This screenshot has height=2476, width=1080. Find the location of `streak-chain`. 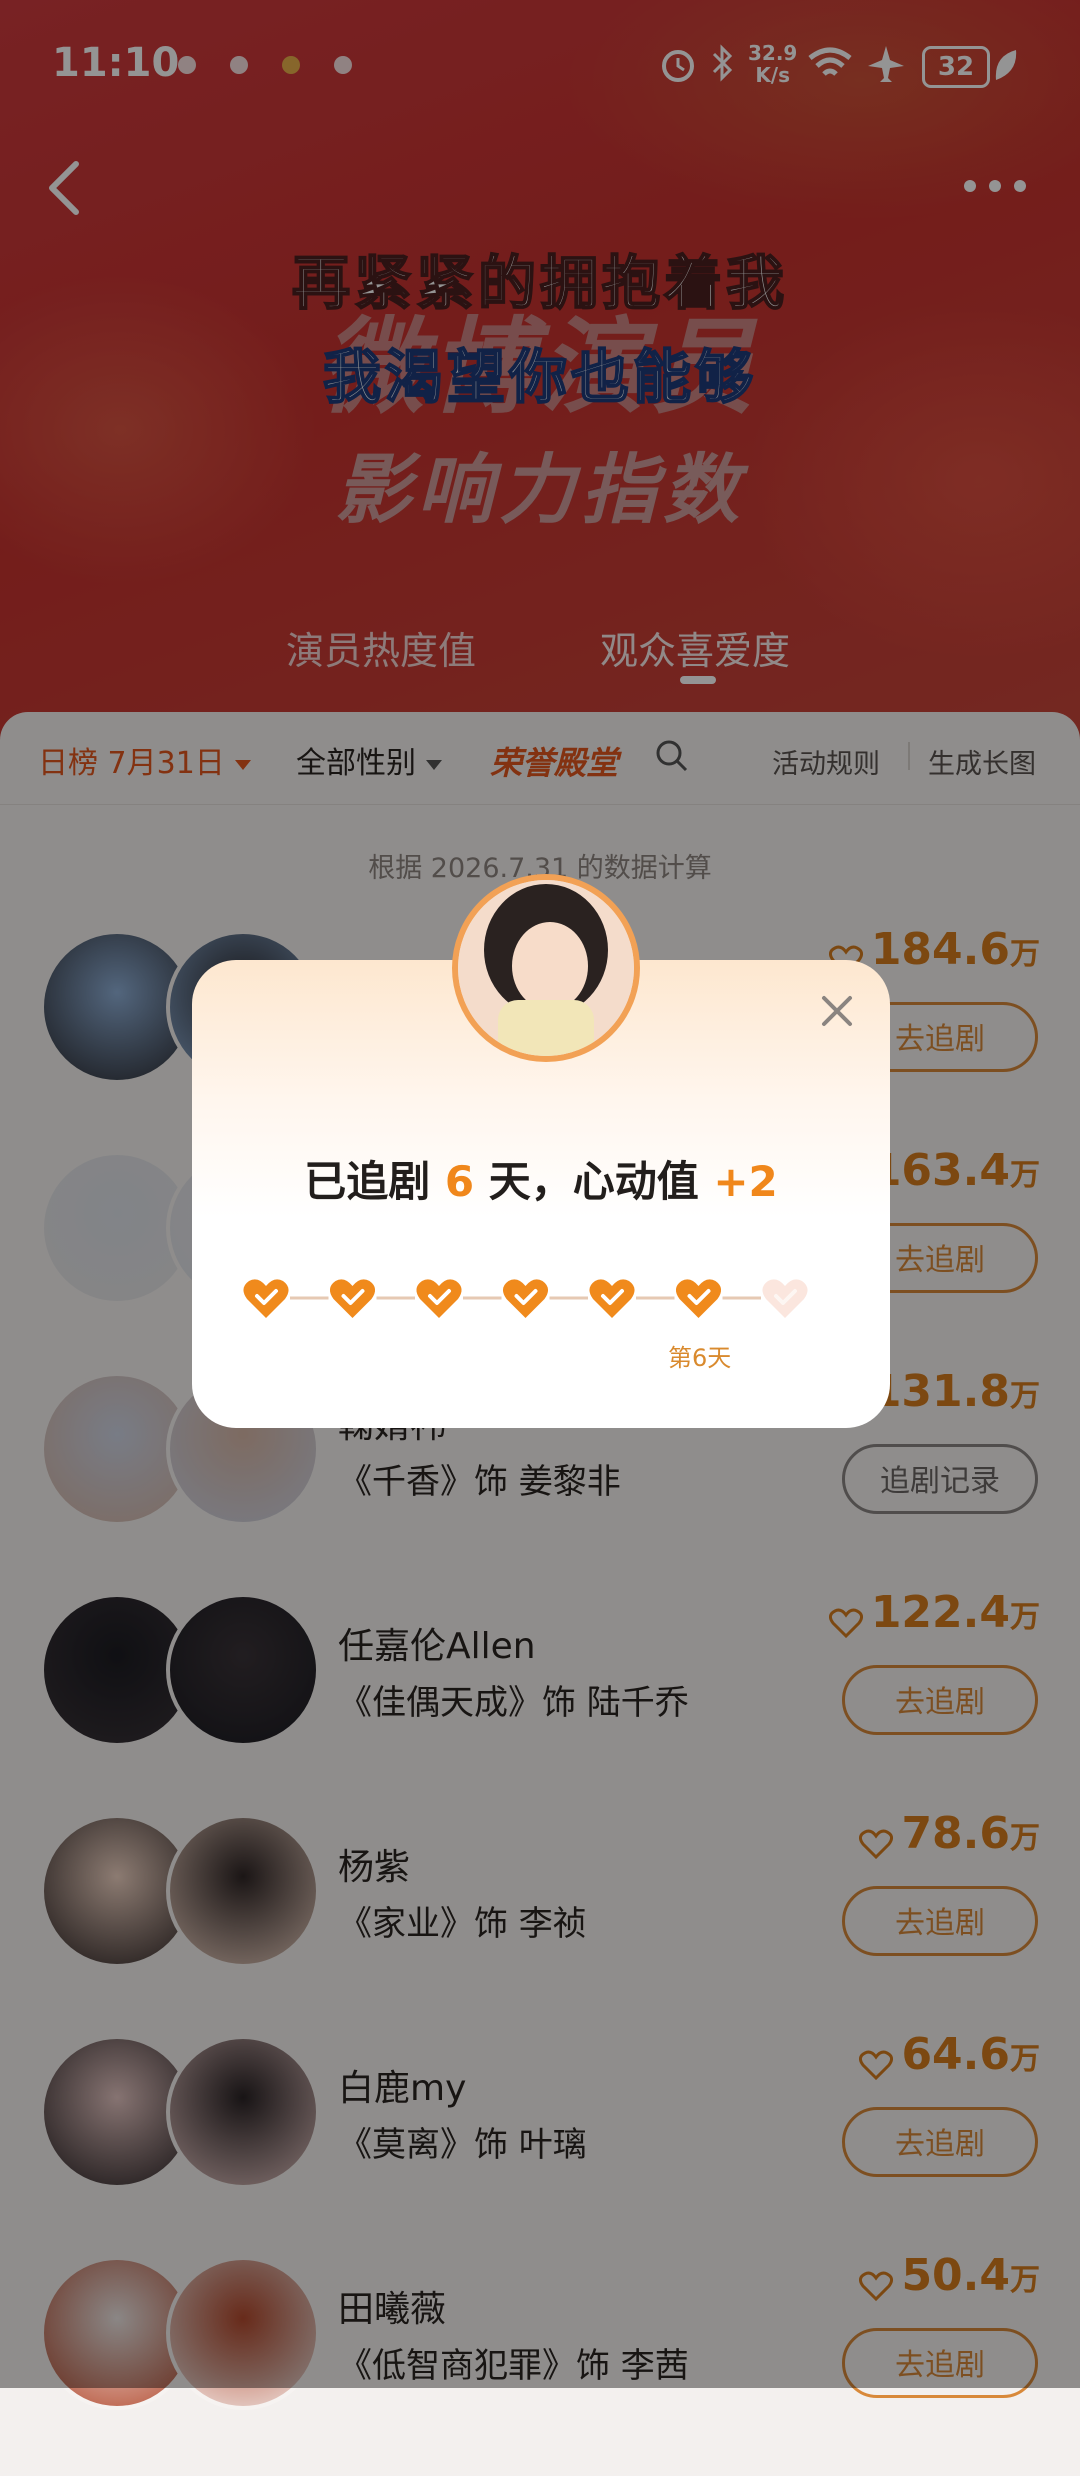

streak-chain is located at coordinates (525, 1298).